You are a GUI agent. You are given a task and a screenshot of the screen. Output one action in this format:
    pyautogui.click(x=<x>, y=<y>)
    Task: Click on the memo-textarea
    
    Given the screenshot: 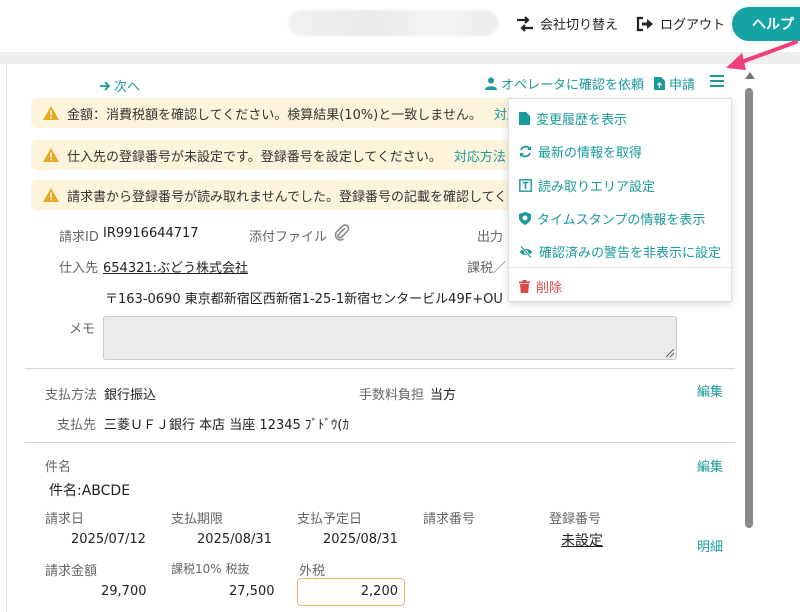 What is the action you would take?
    pyautogui.click(x=390, y=338)
    